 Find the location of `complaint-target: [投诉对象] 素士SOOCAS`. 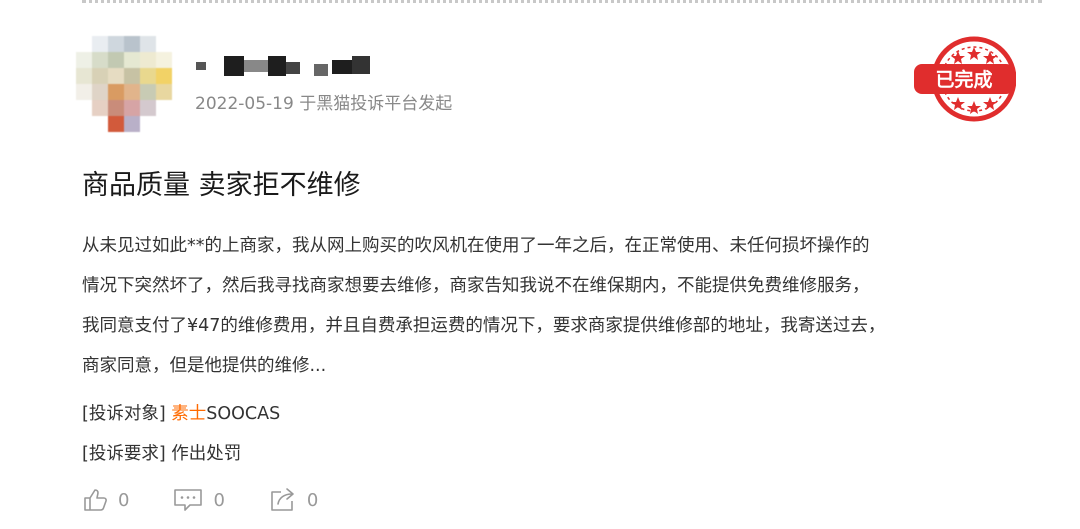

complaint-target: [投诉对象] 素士SOOCAS is located at coordinates (181, 412).